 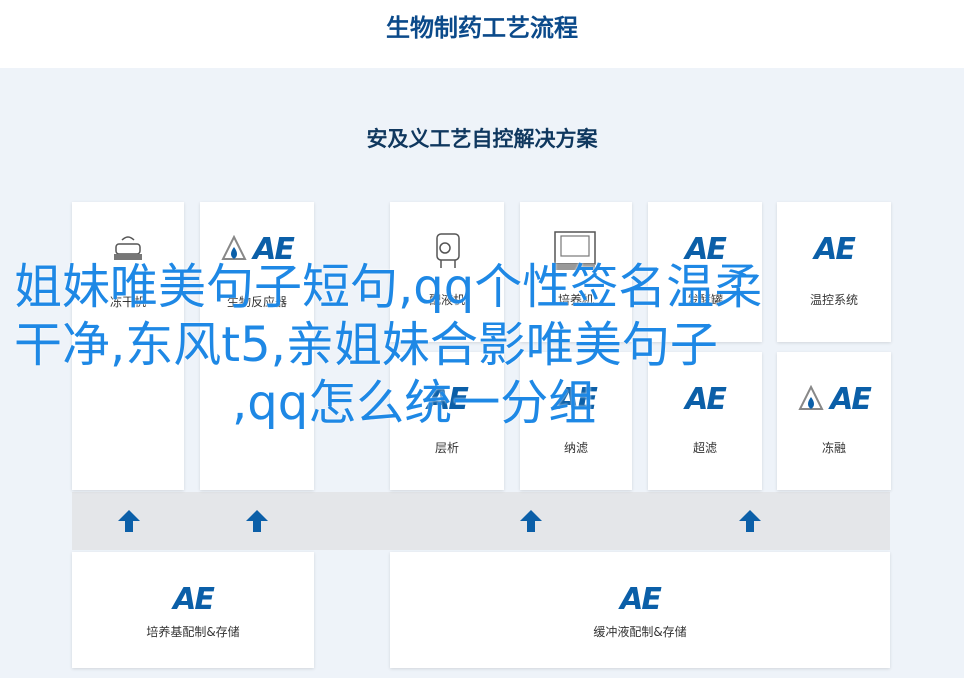 What do you see at coordinates (833, 448) in the screenshot?
I see `card-label: 冻融` at bounding box center [833, 448].